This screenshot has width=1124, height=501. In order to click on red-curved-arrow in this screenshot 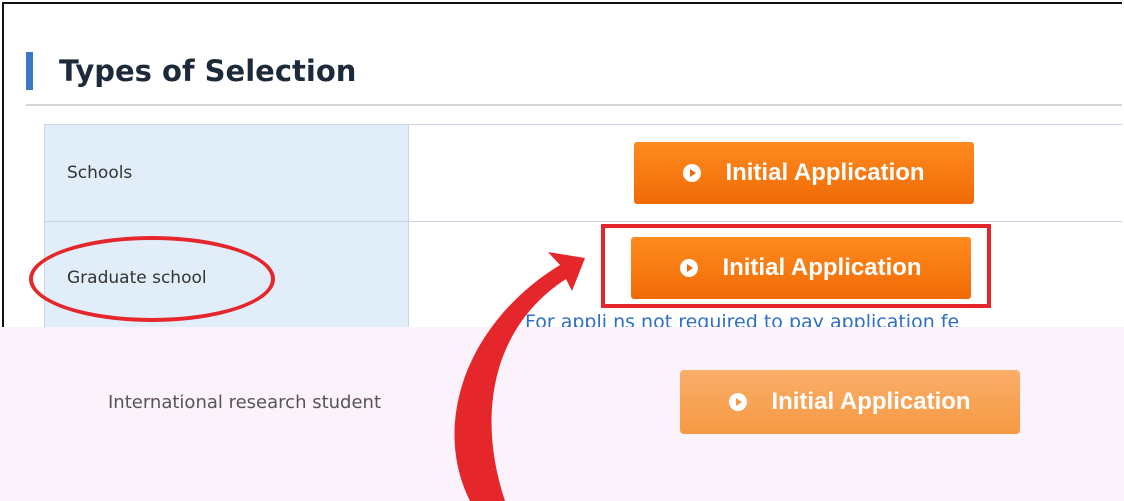, I will do `click(519, 376)`.